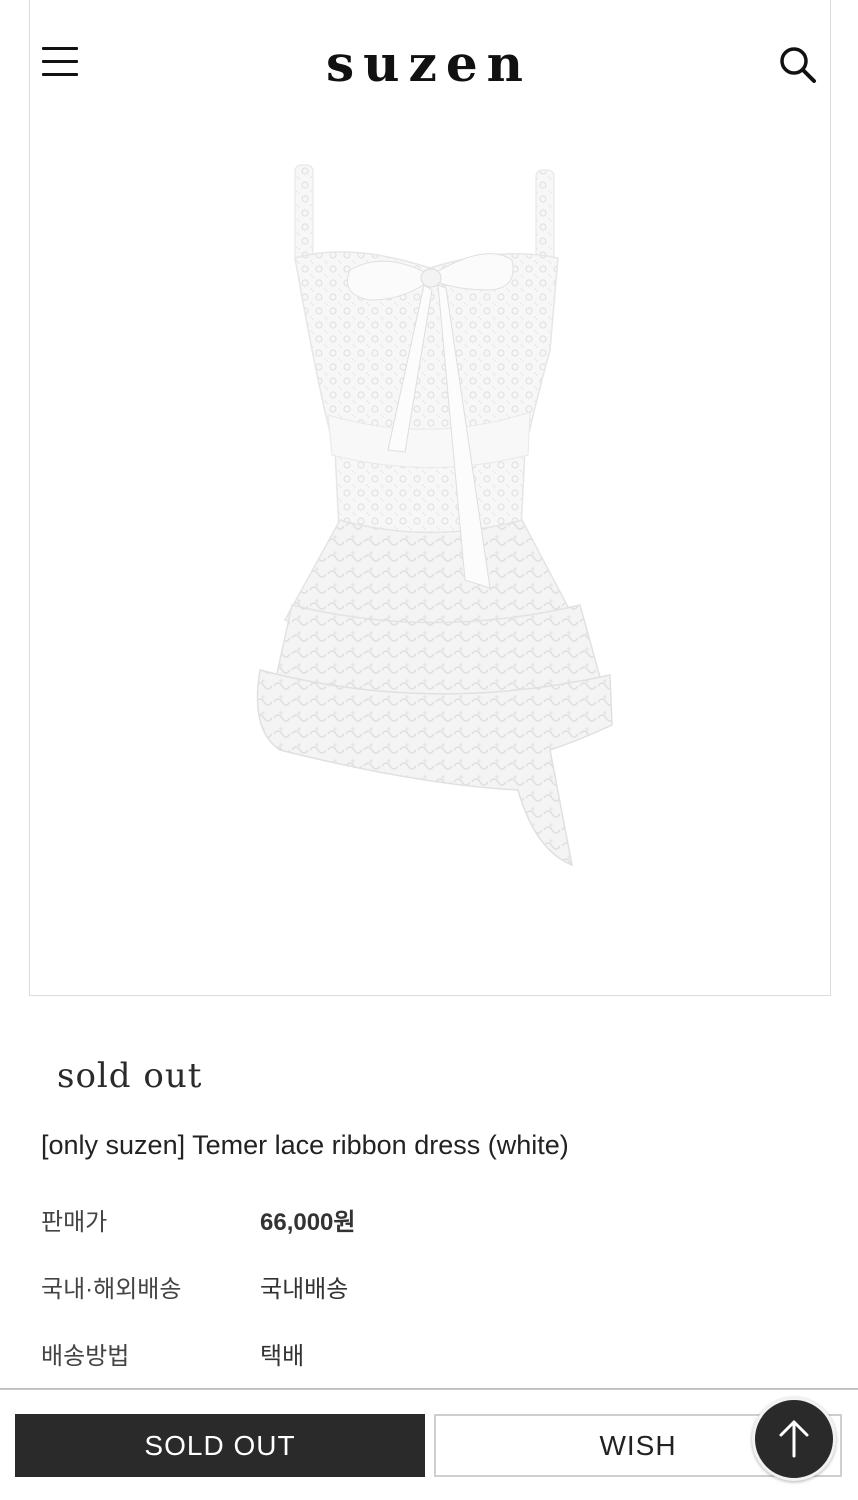 Image resolution: width=858 pixels, height=1500 pixels. I want to click on info-row-shipping-method: 배송방법 택배, so click(421, 1353).